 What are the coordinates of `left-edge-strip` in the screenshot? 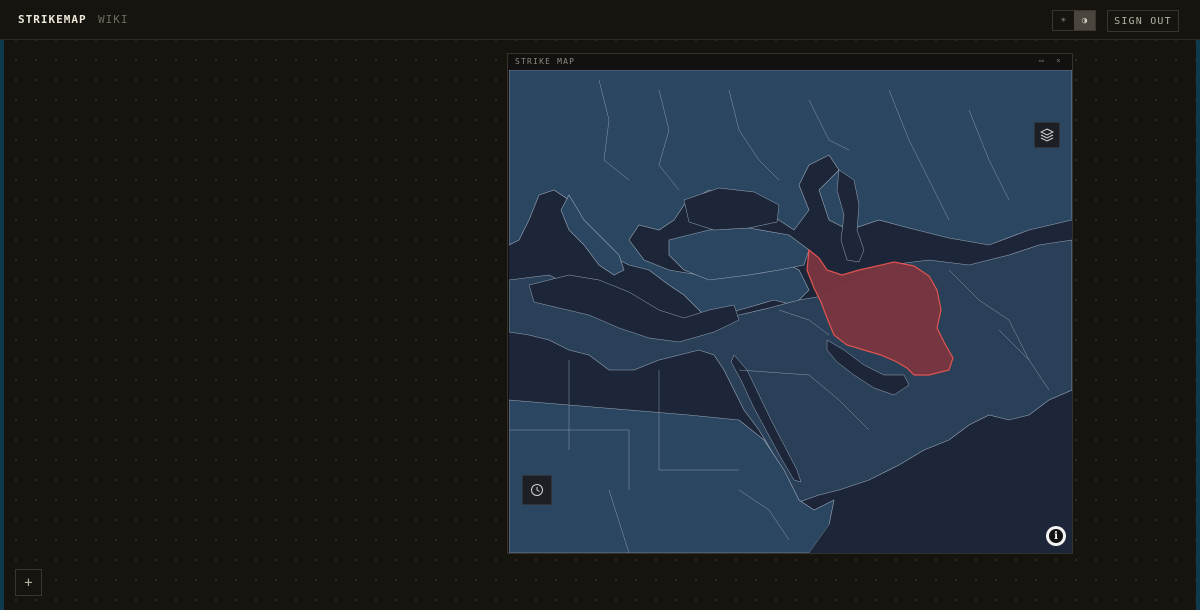 It's located at (2, 305).